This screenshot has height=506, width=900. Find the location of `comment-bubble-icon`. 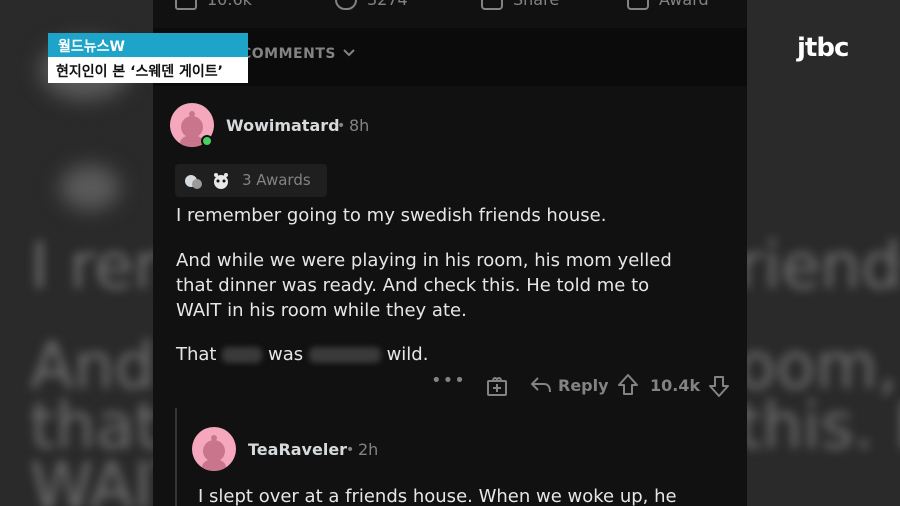

comment-bubble-icon is located at coordinates (346, 5).